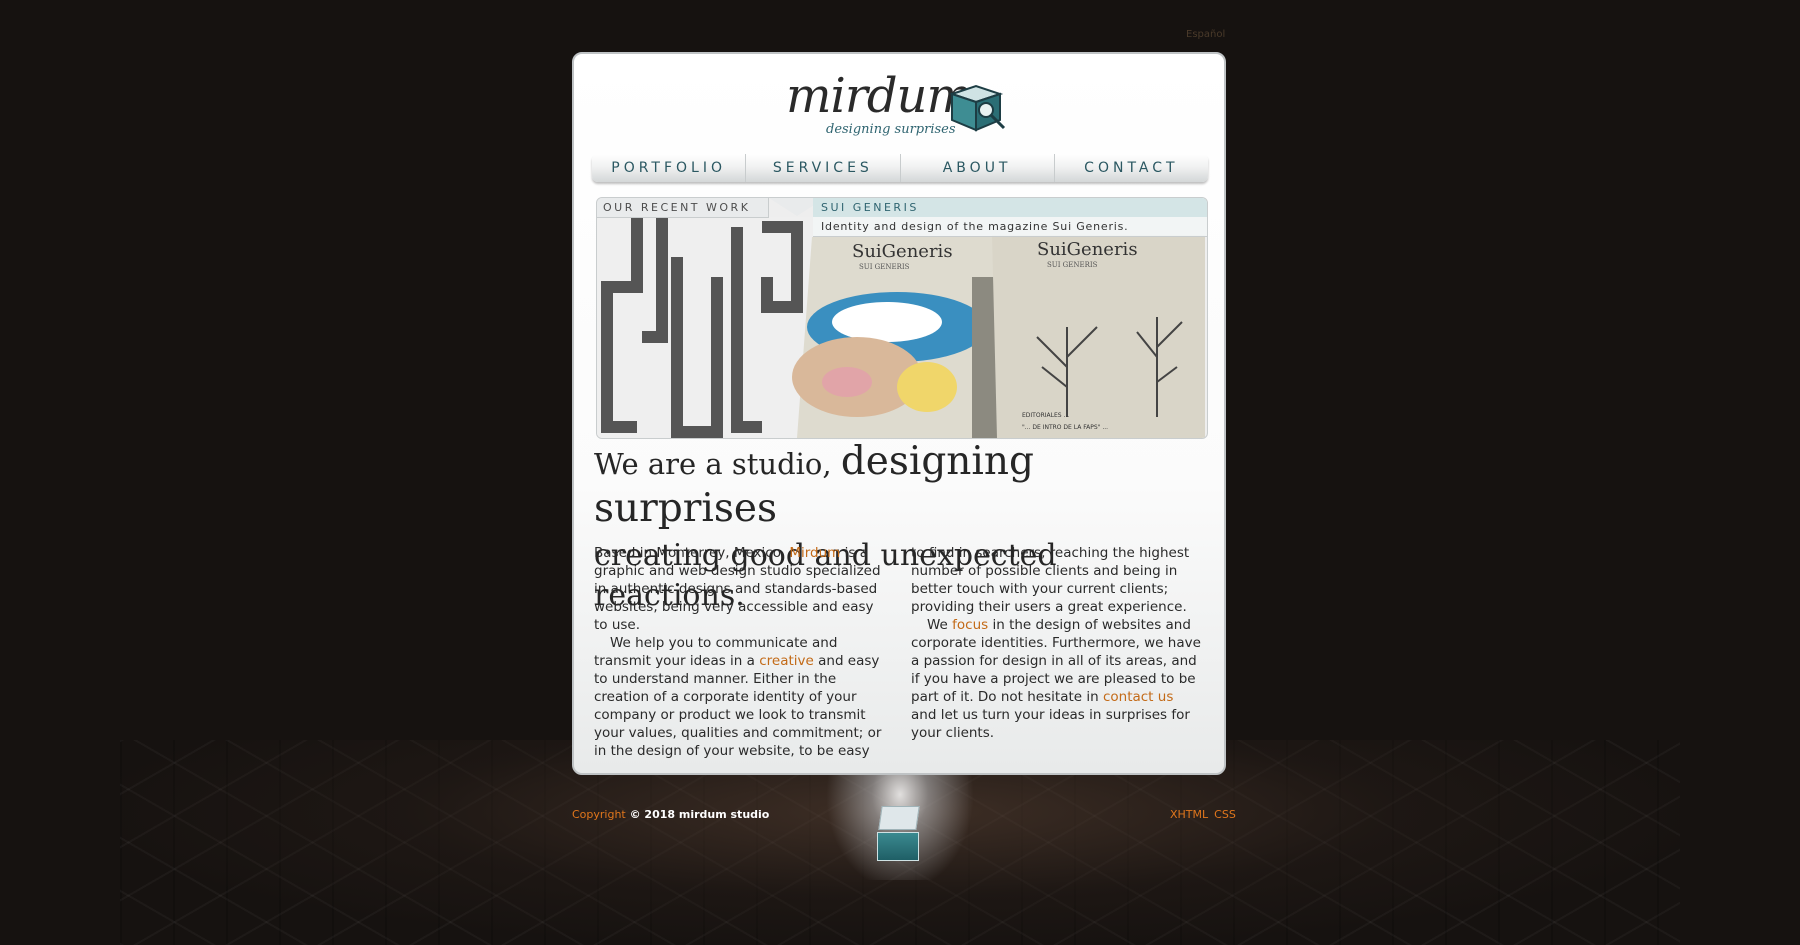  Describe the element at coordinates (902, 251) in the screenshot. I see `cover-title-left: SuiGeneris` at that location.